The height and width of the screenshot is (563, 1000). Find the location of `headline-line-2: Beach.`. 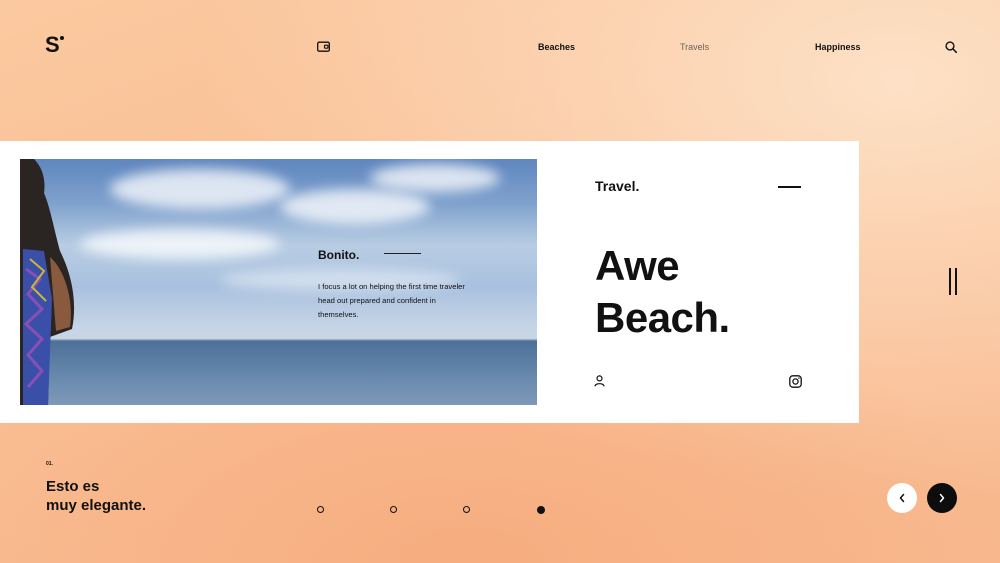

headline-line-2: Beach. is located at coordinates (662, 317).